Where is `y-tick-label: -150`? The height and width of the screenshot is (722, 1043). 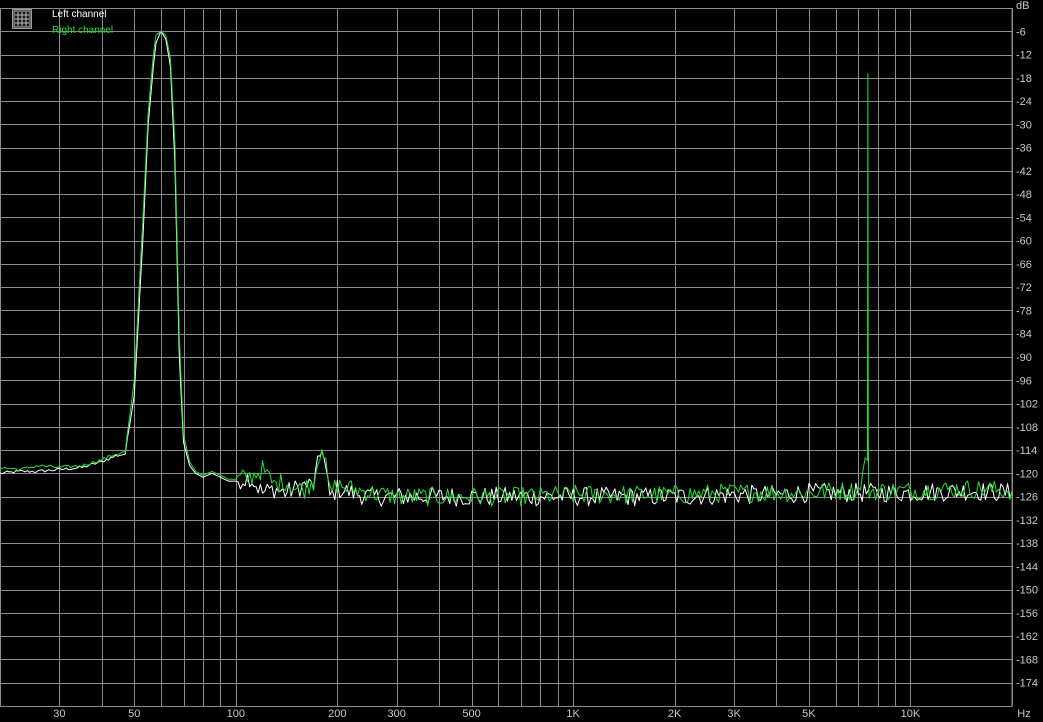 y-tick-label: -150 is located at coordinates (1027, 591).